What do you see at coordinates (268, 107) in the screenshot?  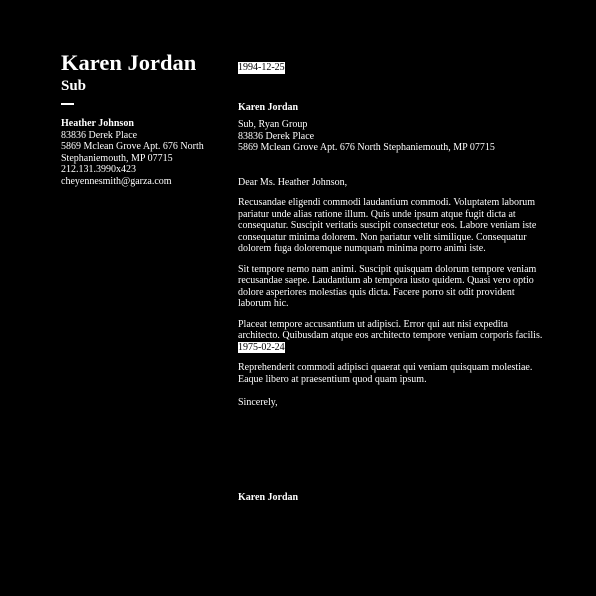 I see `from-name: Karen Jordan` at bounding box center [268, 107].